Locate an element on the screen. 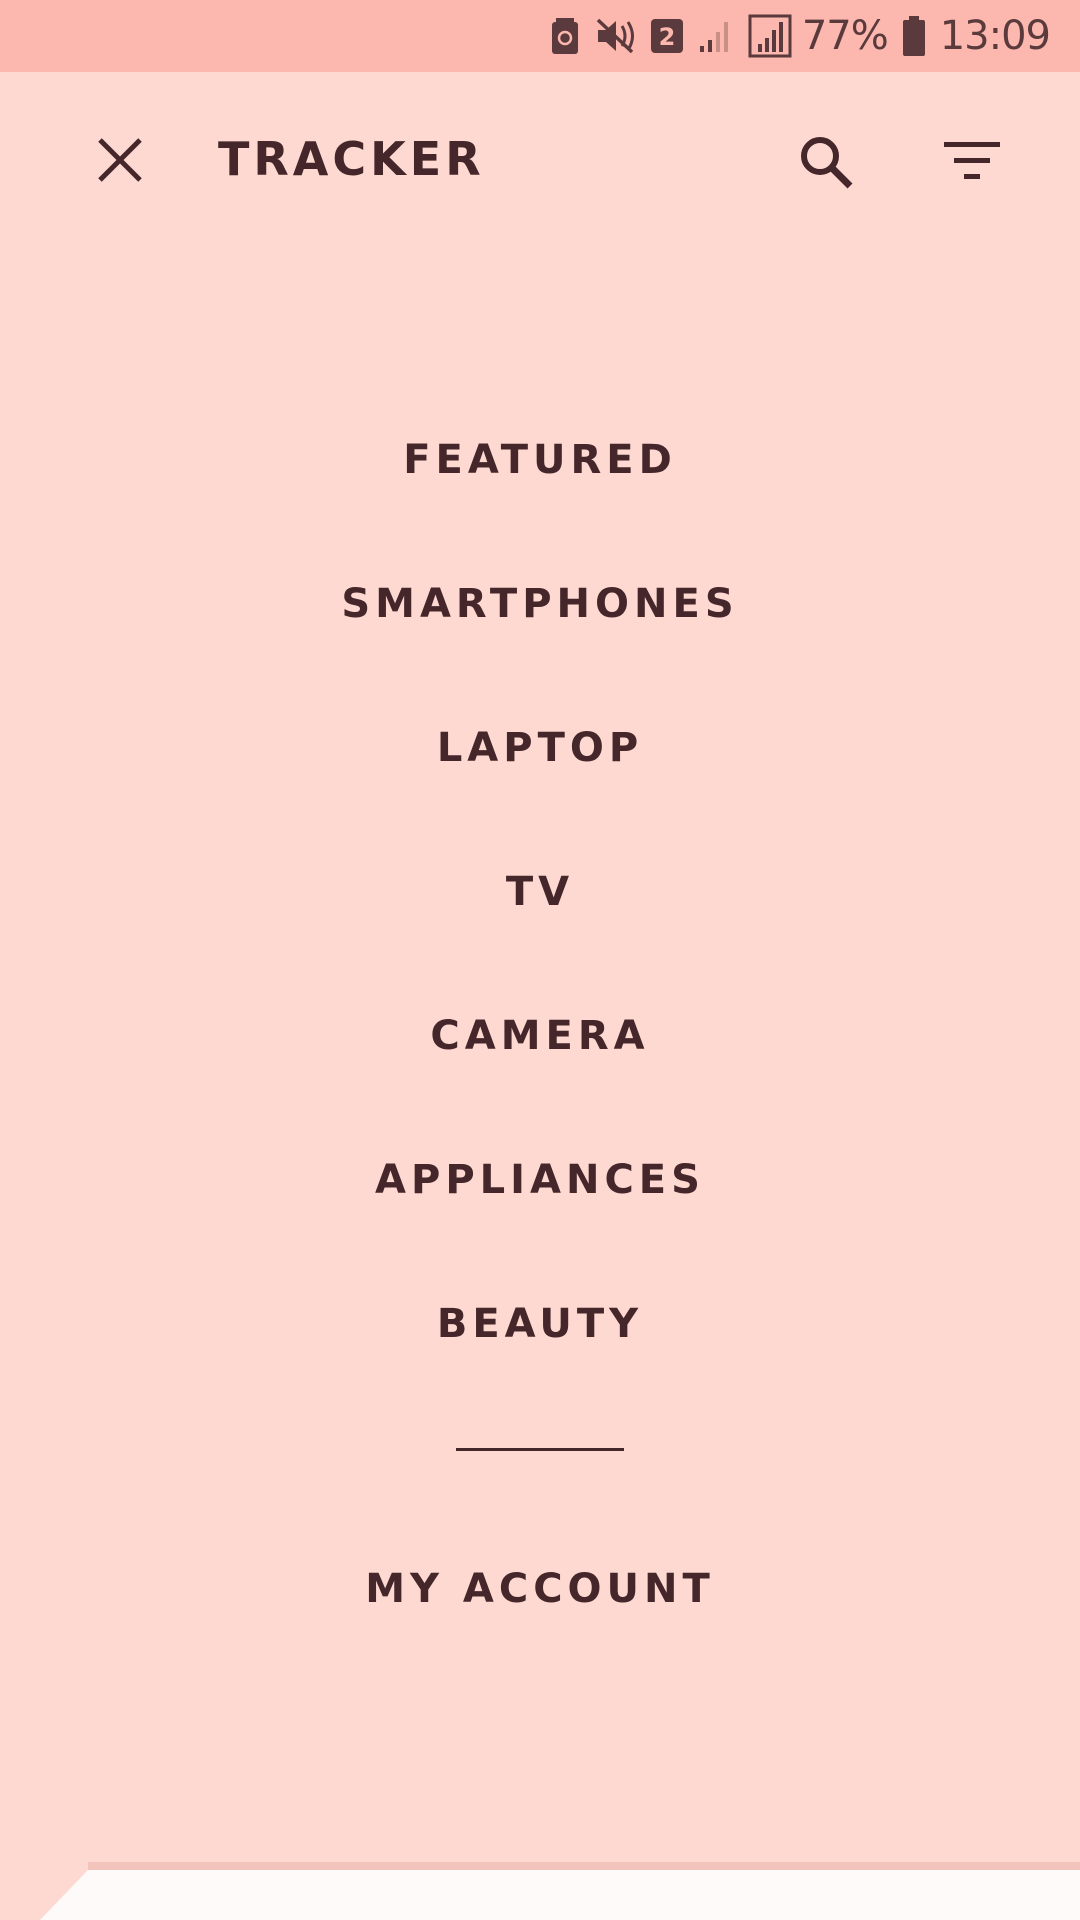 Image resolution: width=1080 pixels, height=1920 pixels. signal-strong-icon is located at coordinates (770, 36).